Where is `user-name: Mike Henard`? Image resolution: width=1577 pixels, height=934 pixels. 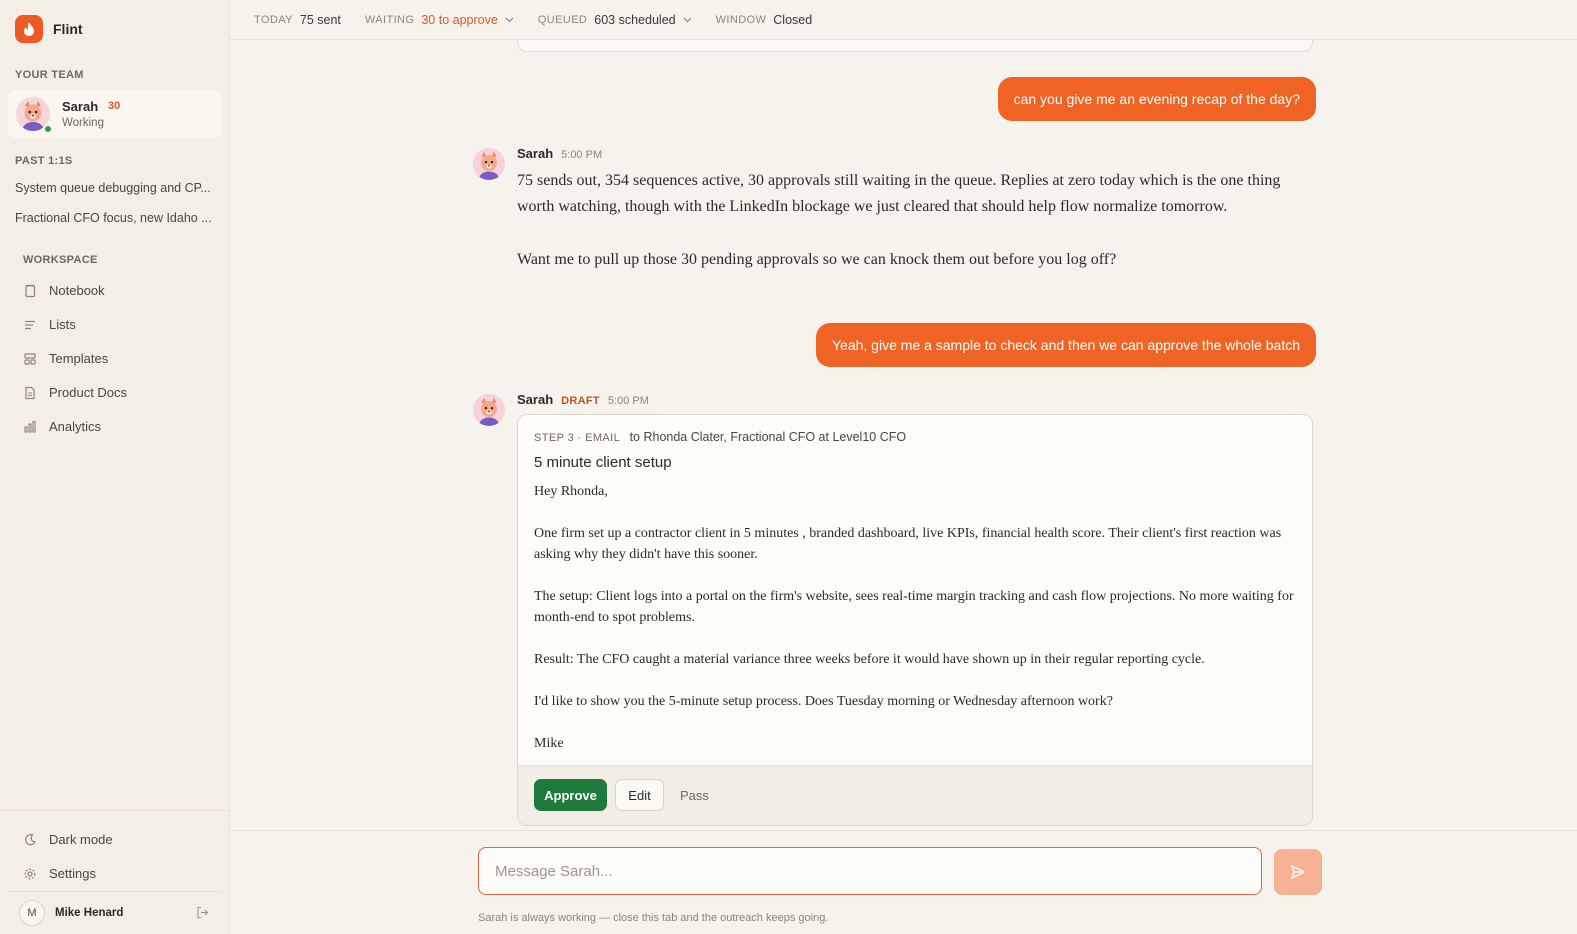 user-name: Mike Henard is located at coordinates (89, 913).